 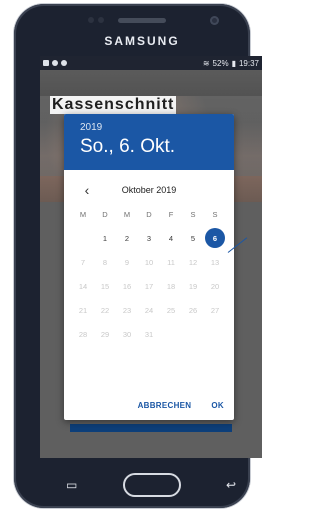 I want to click on battery-icon: ▮, so click(x=233, y=63).